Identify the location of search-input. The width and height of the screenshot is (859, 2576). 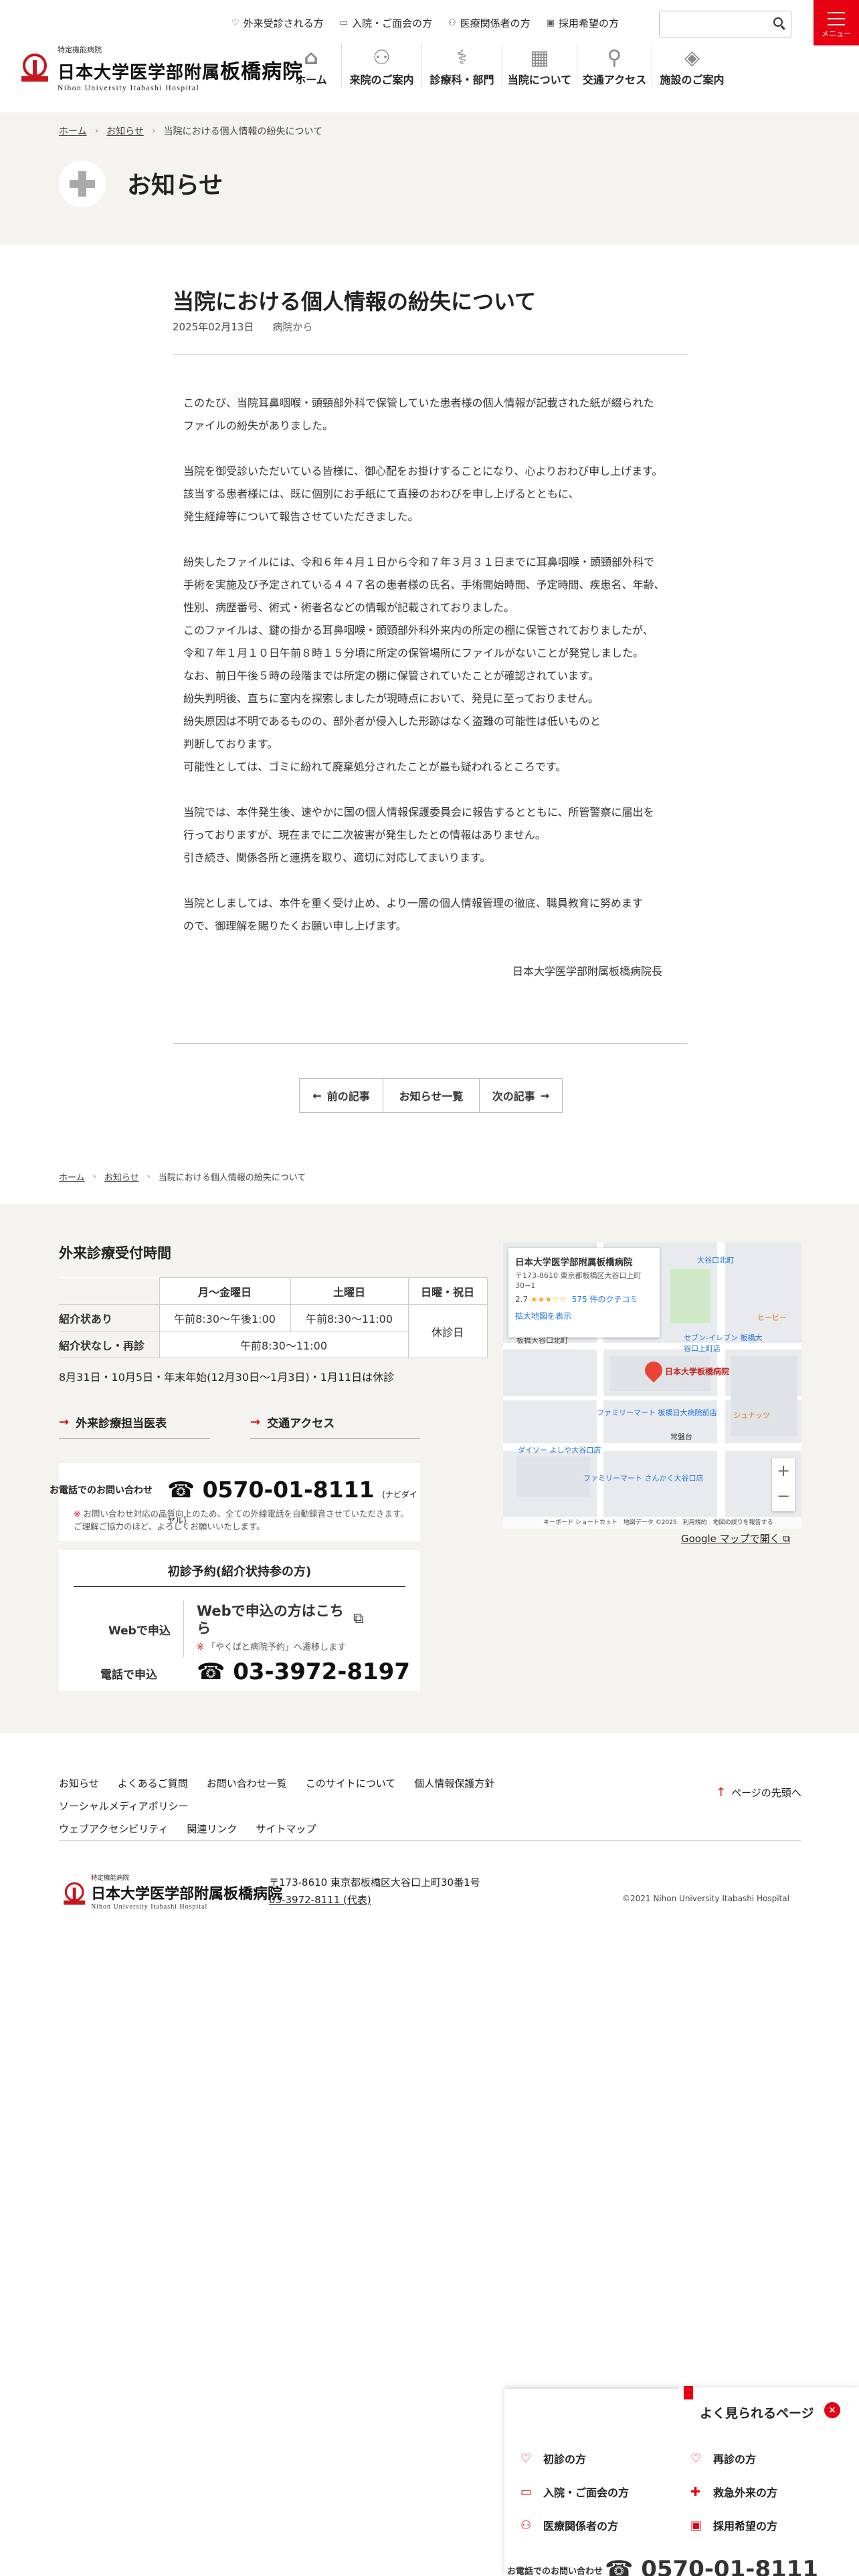
(725, 24).